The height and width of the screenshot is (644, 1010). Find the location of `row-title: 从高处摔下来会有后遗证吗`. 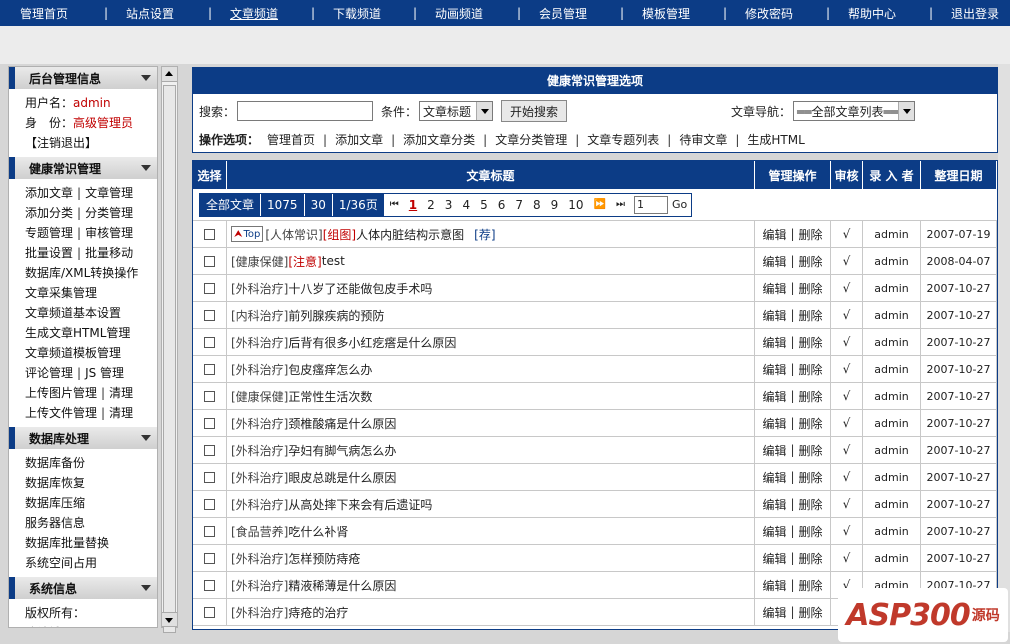

row-title: 从高处摔下来会有后遗证吗 is located at coordinates (360, 504).